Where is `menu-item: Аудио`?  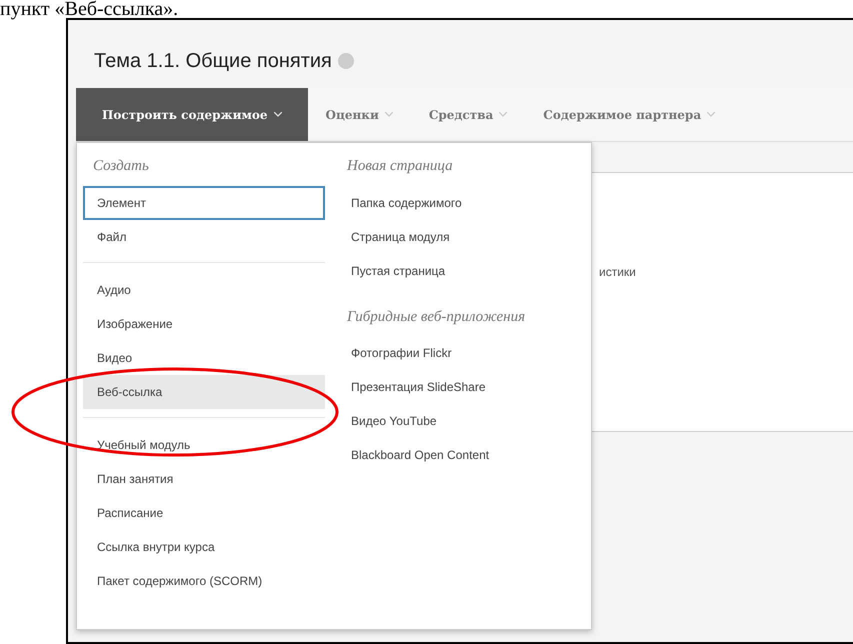
menu-item: Аудио is located at coordinates (204, 289).